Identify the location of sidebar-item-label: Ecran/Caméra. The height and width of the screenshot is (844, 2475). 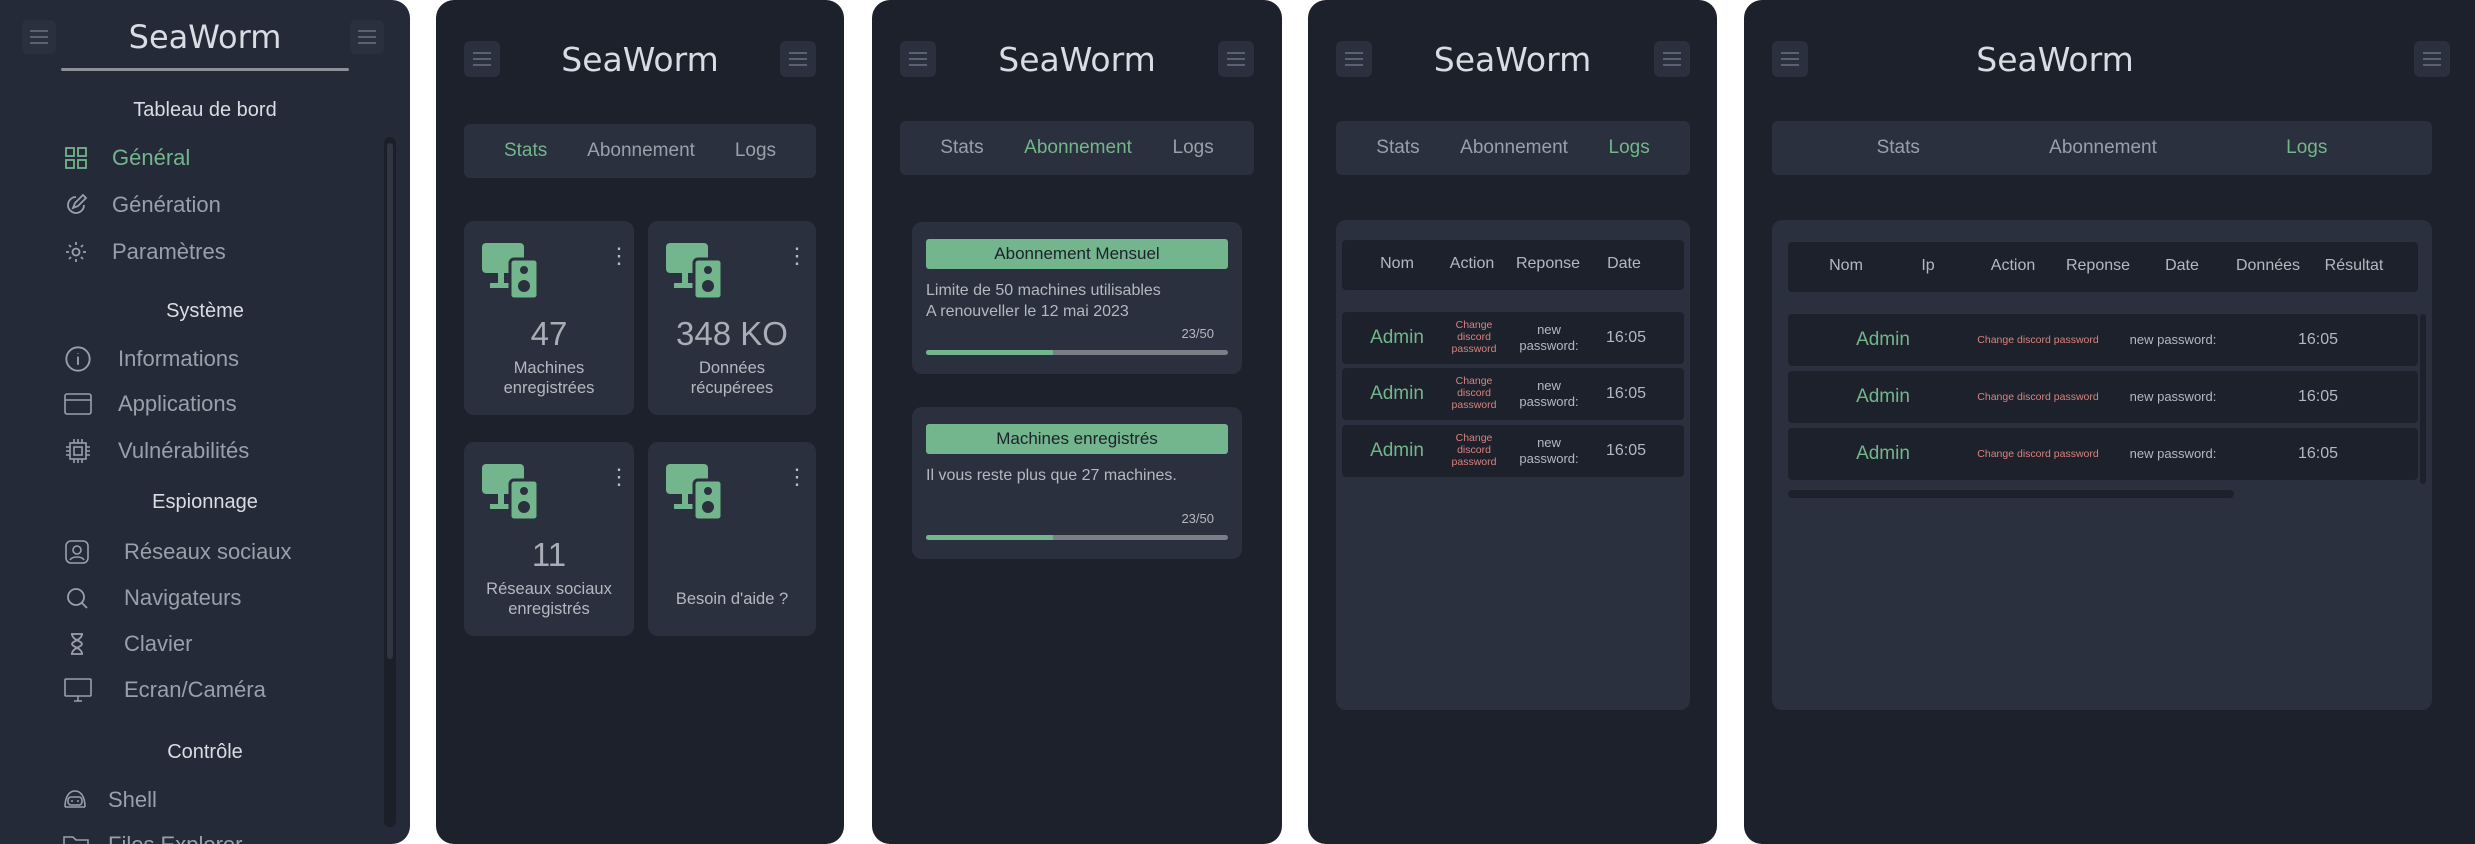
(195, 689).